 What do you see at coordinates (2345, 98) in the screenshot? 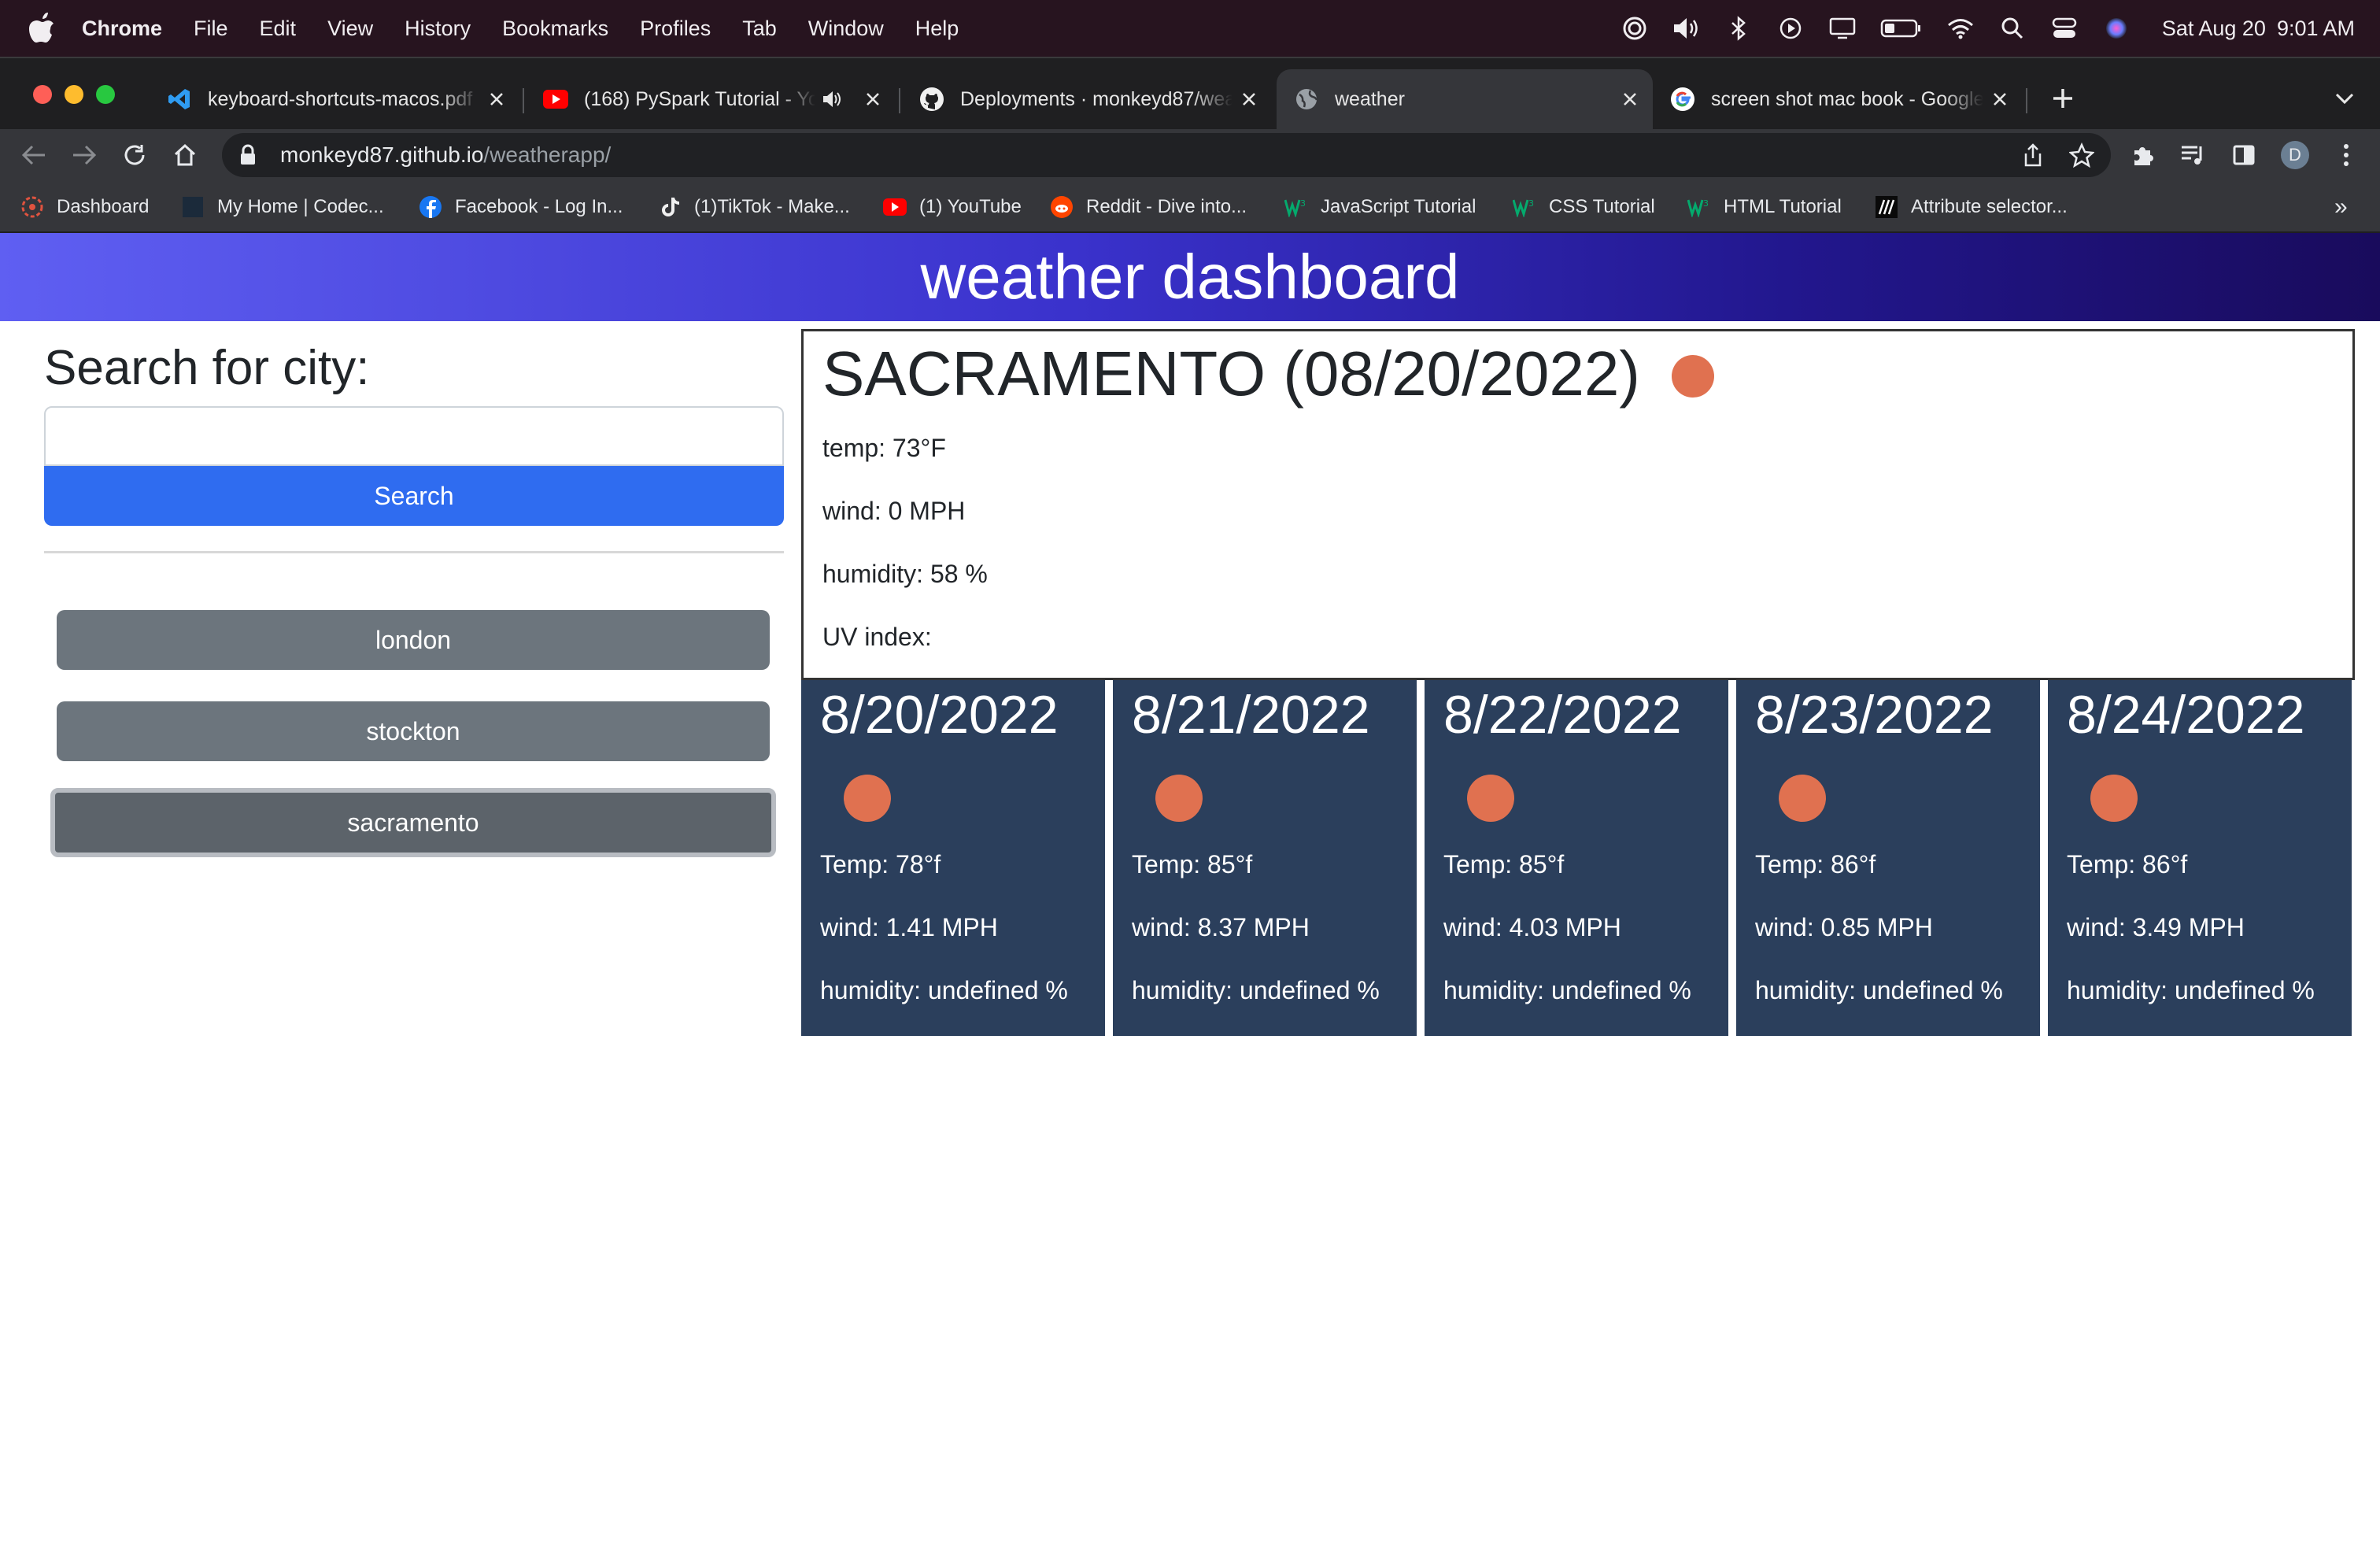
I see `tab-search-chevron-icon` at bounding box center [2345, 98].